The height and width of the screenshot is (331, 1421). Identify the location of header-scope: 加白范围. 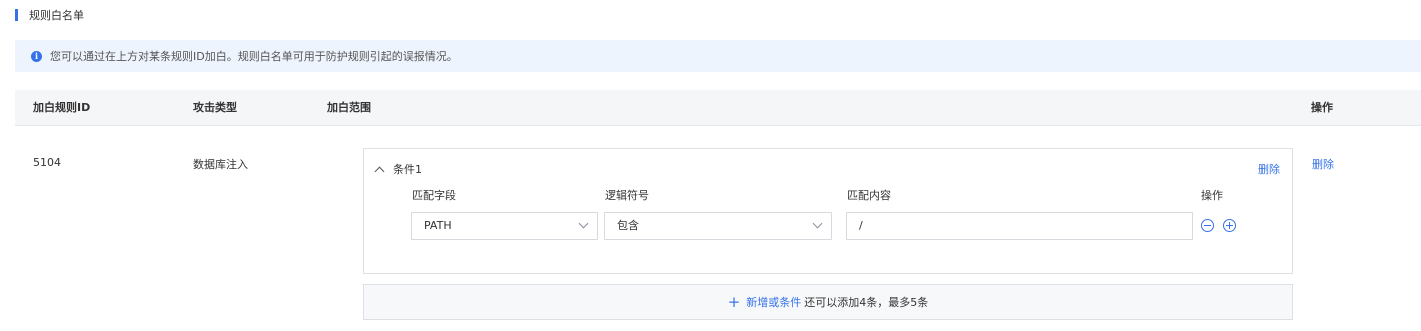
(349, 107).